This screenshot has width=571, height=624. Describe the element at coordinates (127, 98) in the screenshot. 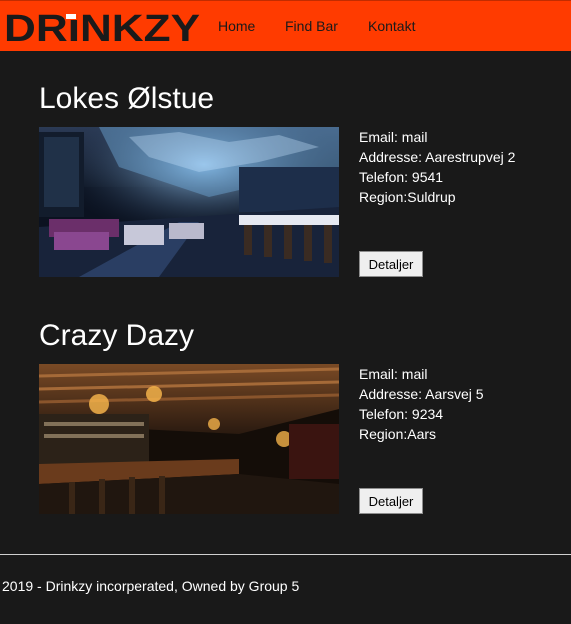

I see `bar-title: Lokes Ølstue` at that location.